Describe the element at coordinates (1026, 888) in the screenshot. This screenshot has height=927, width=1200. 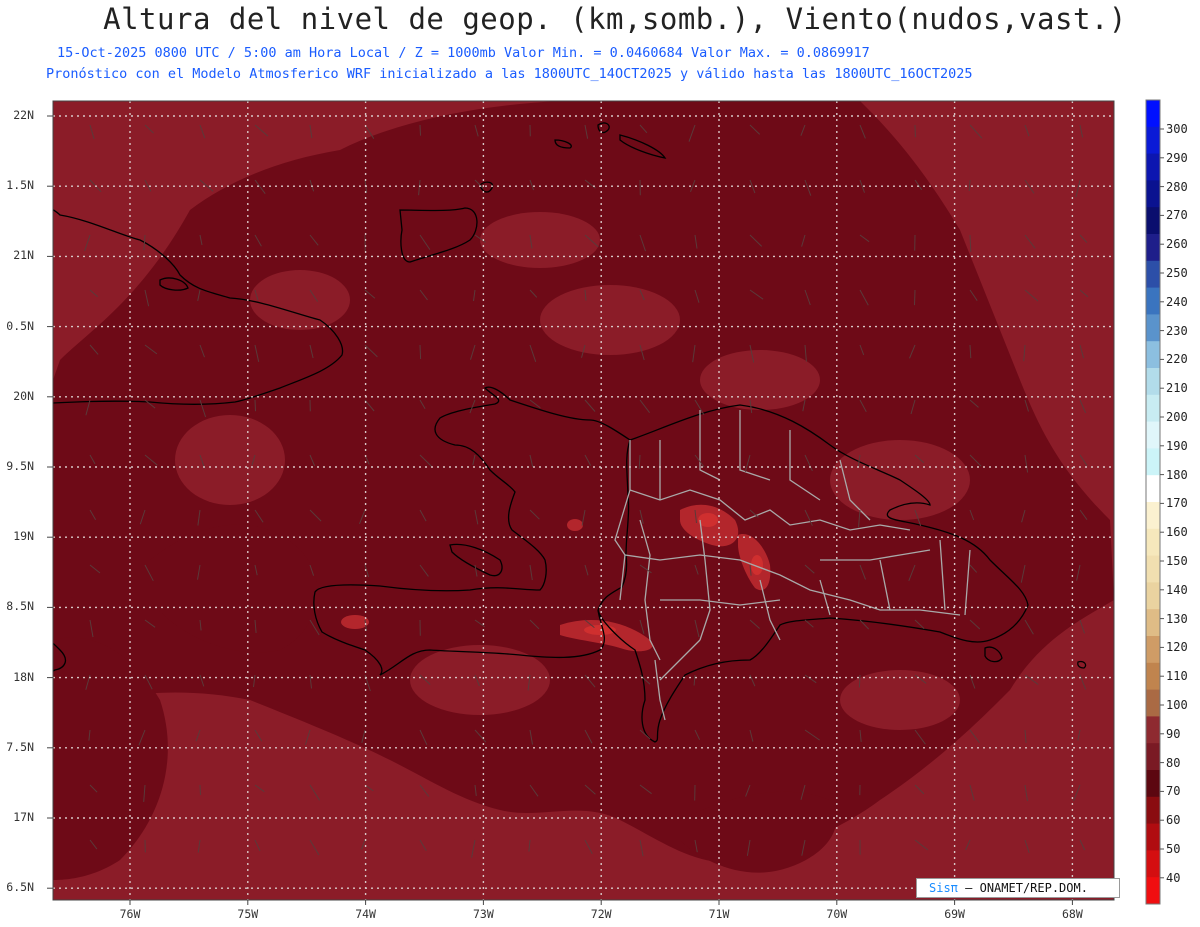
I see `credit-text: – ONAMET/REP.DOM.` at that location.